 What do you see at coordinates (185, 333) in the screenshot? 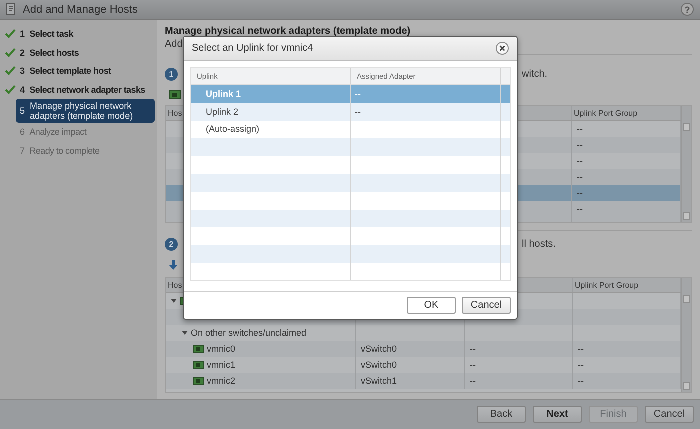
I see `expand-caret-icon` at bounding box center [185, 333].